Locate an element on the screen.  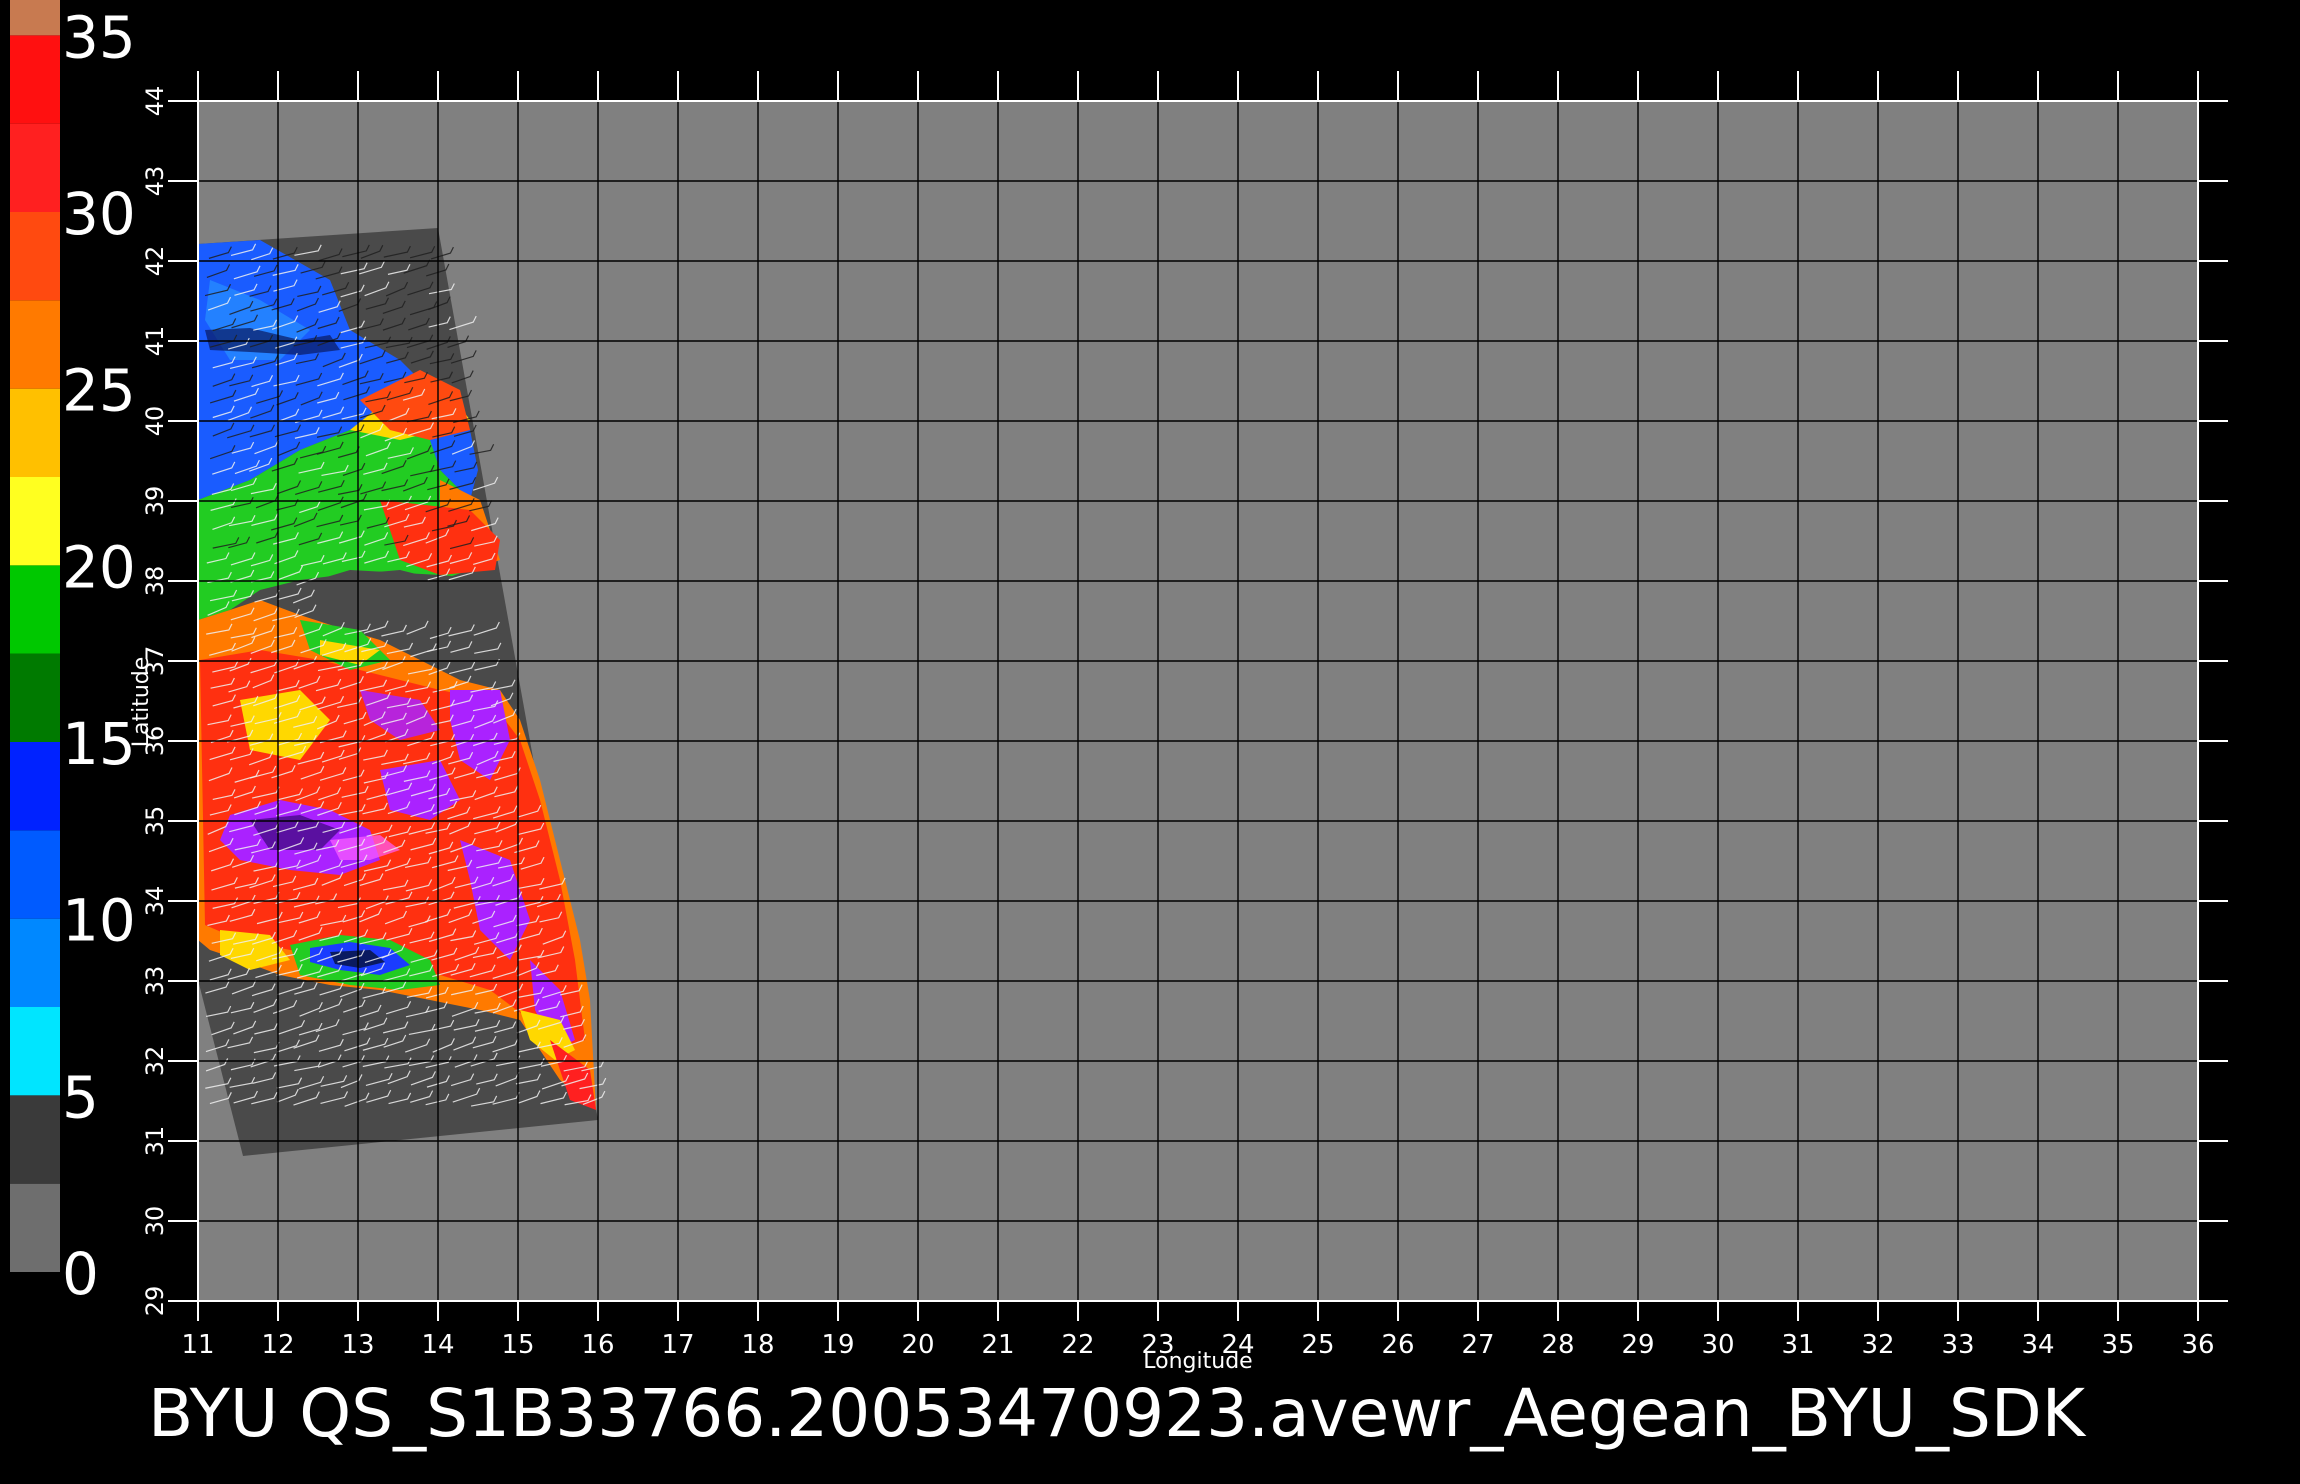
latitude-tick-label: 39 is located at coordinates (155, 501).